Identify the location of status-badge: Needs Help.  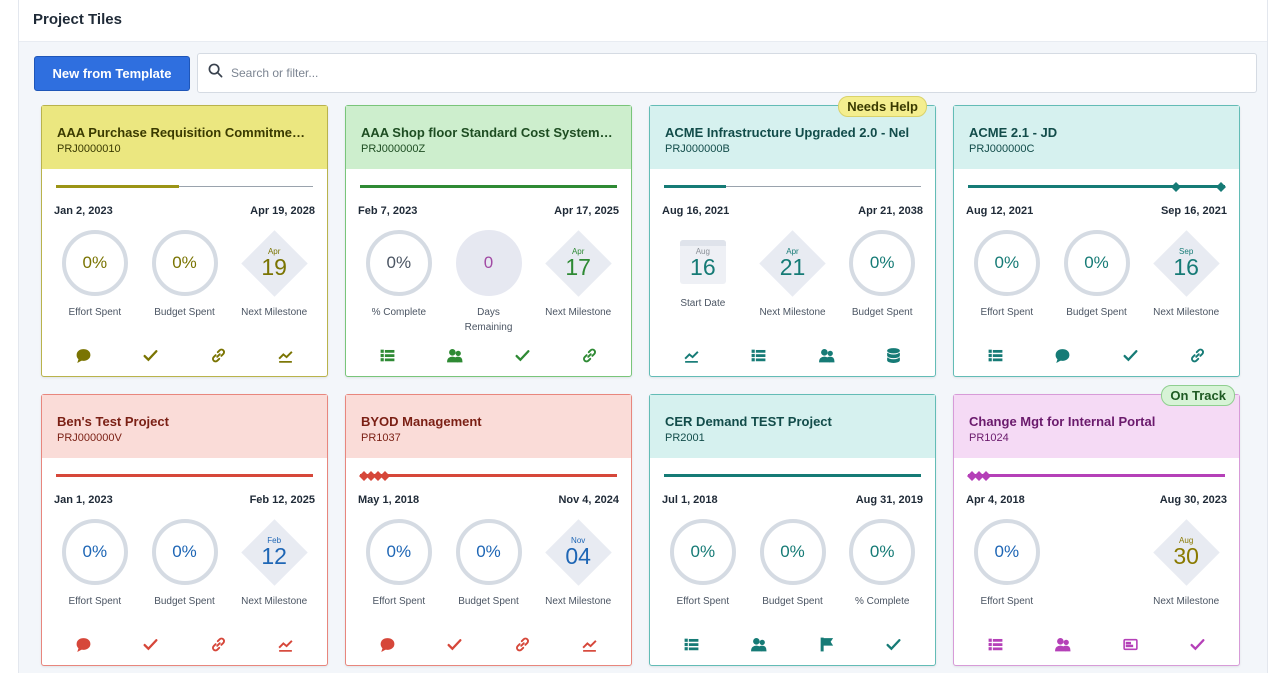
(882, 106).